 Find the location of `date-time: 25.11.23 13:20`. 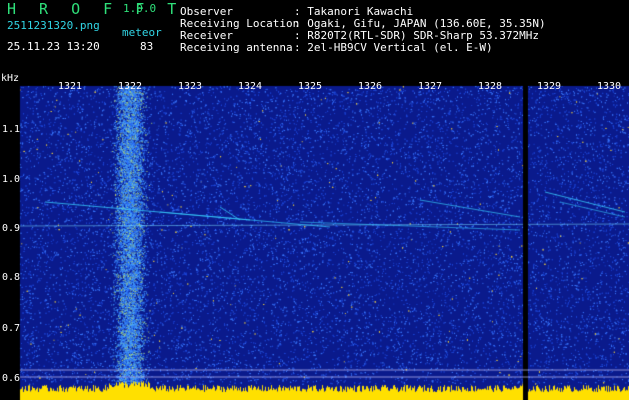

date-time: 25.11.23 13:20 is located at coordinates (53, 46).